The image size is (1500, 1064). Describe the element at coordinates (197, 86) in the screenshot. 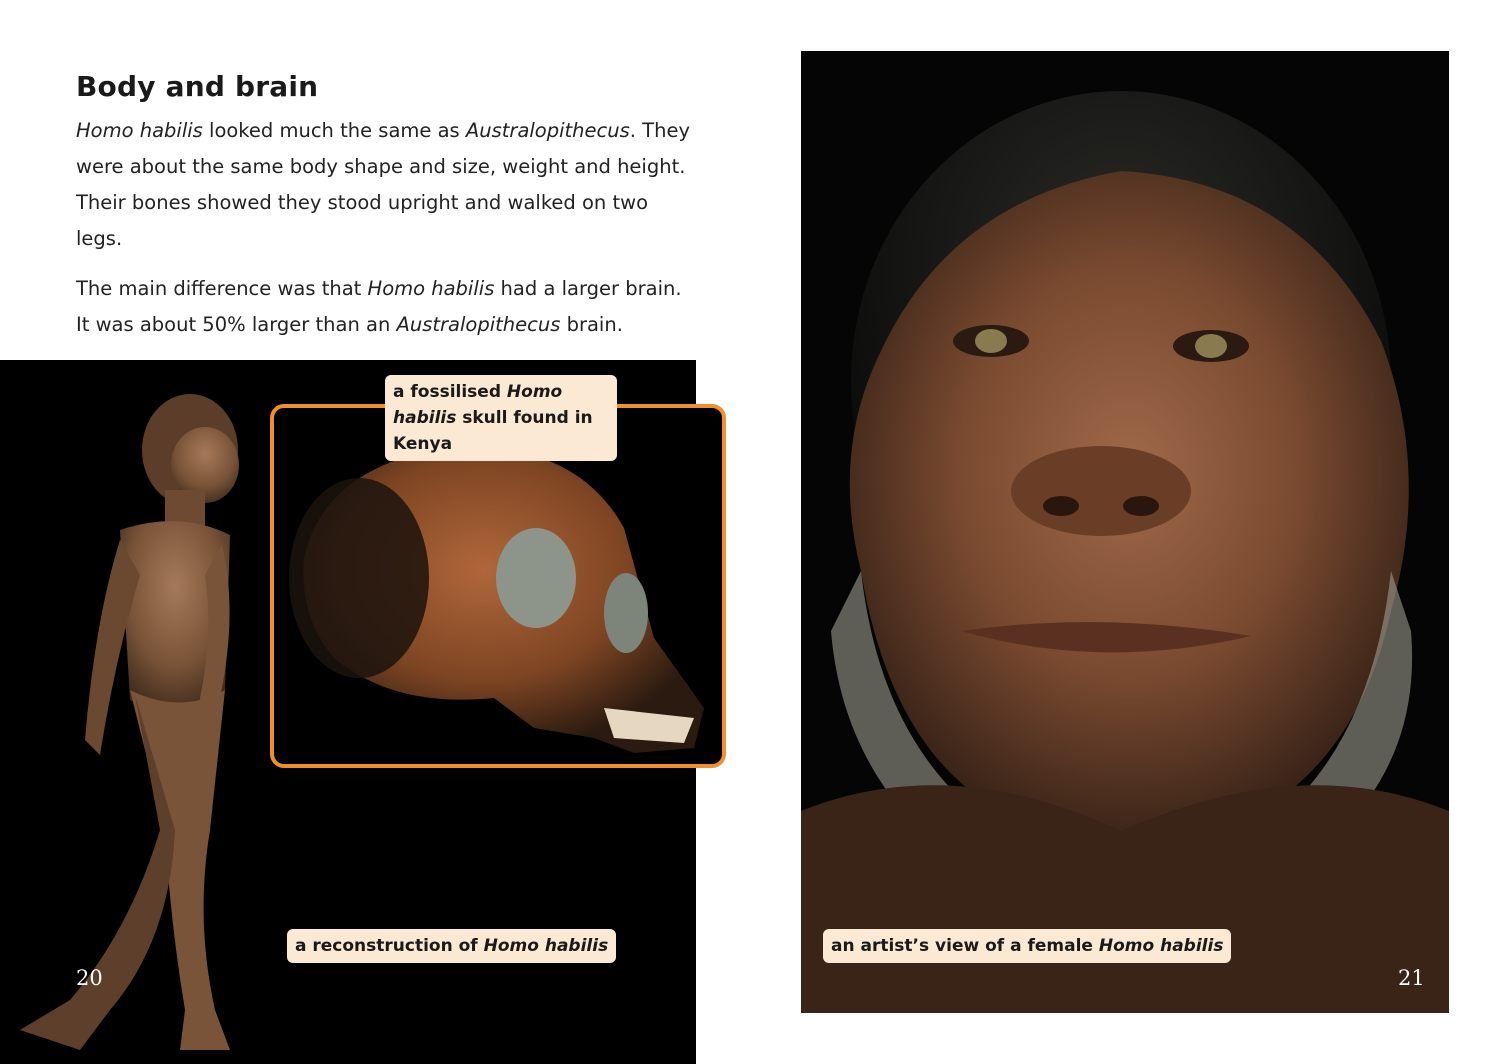

I see `page-heading: Body and brain` at that location.